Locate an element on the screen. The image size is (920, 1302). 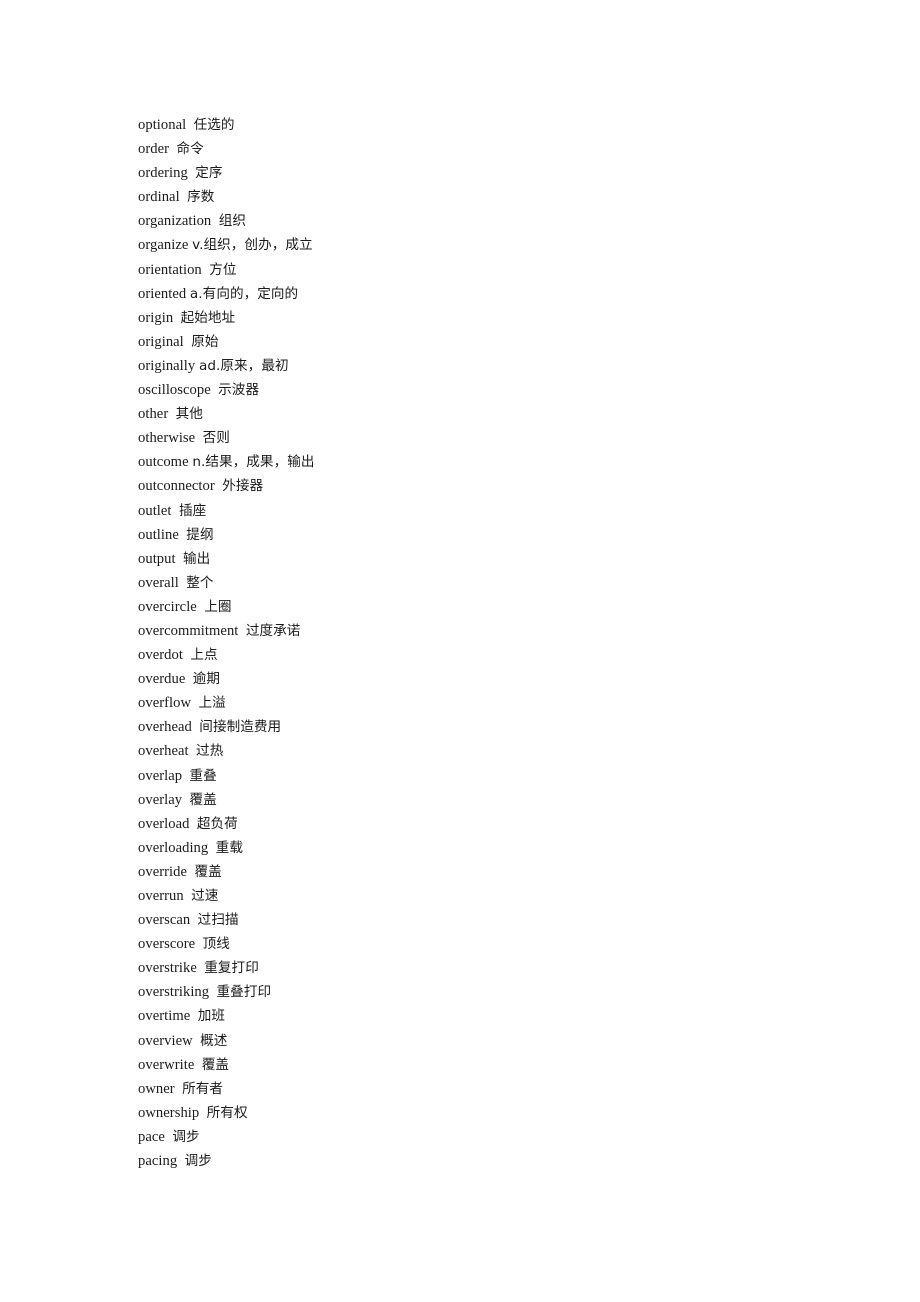
entry-term: overloading is located at coordinates (173, 847).